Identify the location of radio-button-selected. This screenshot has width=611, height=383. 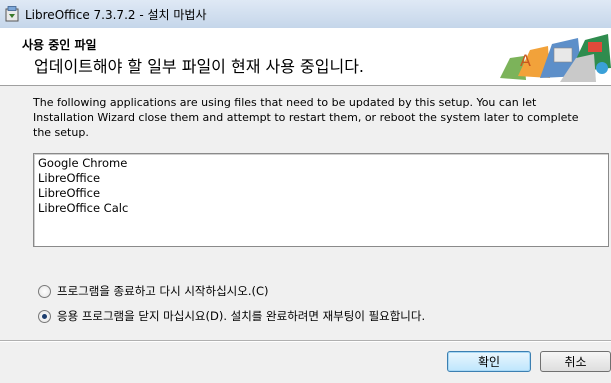
(44, 316).